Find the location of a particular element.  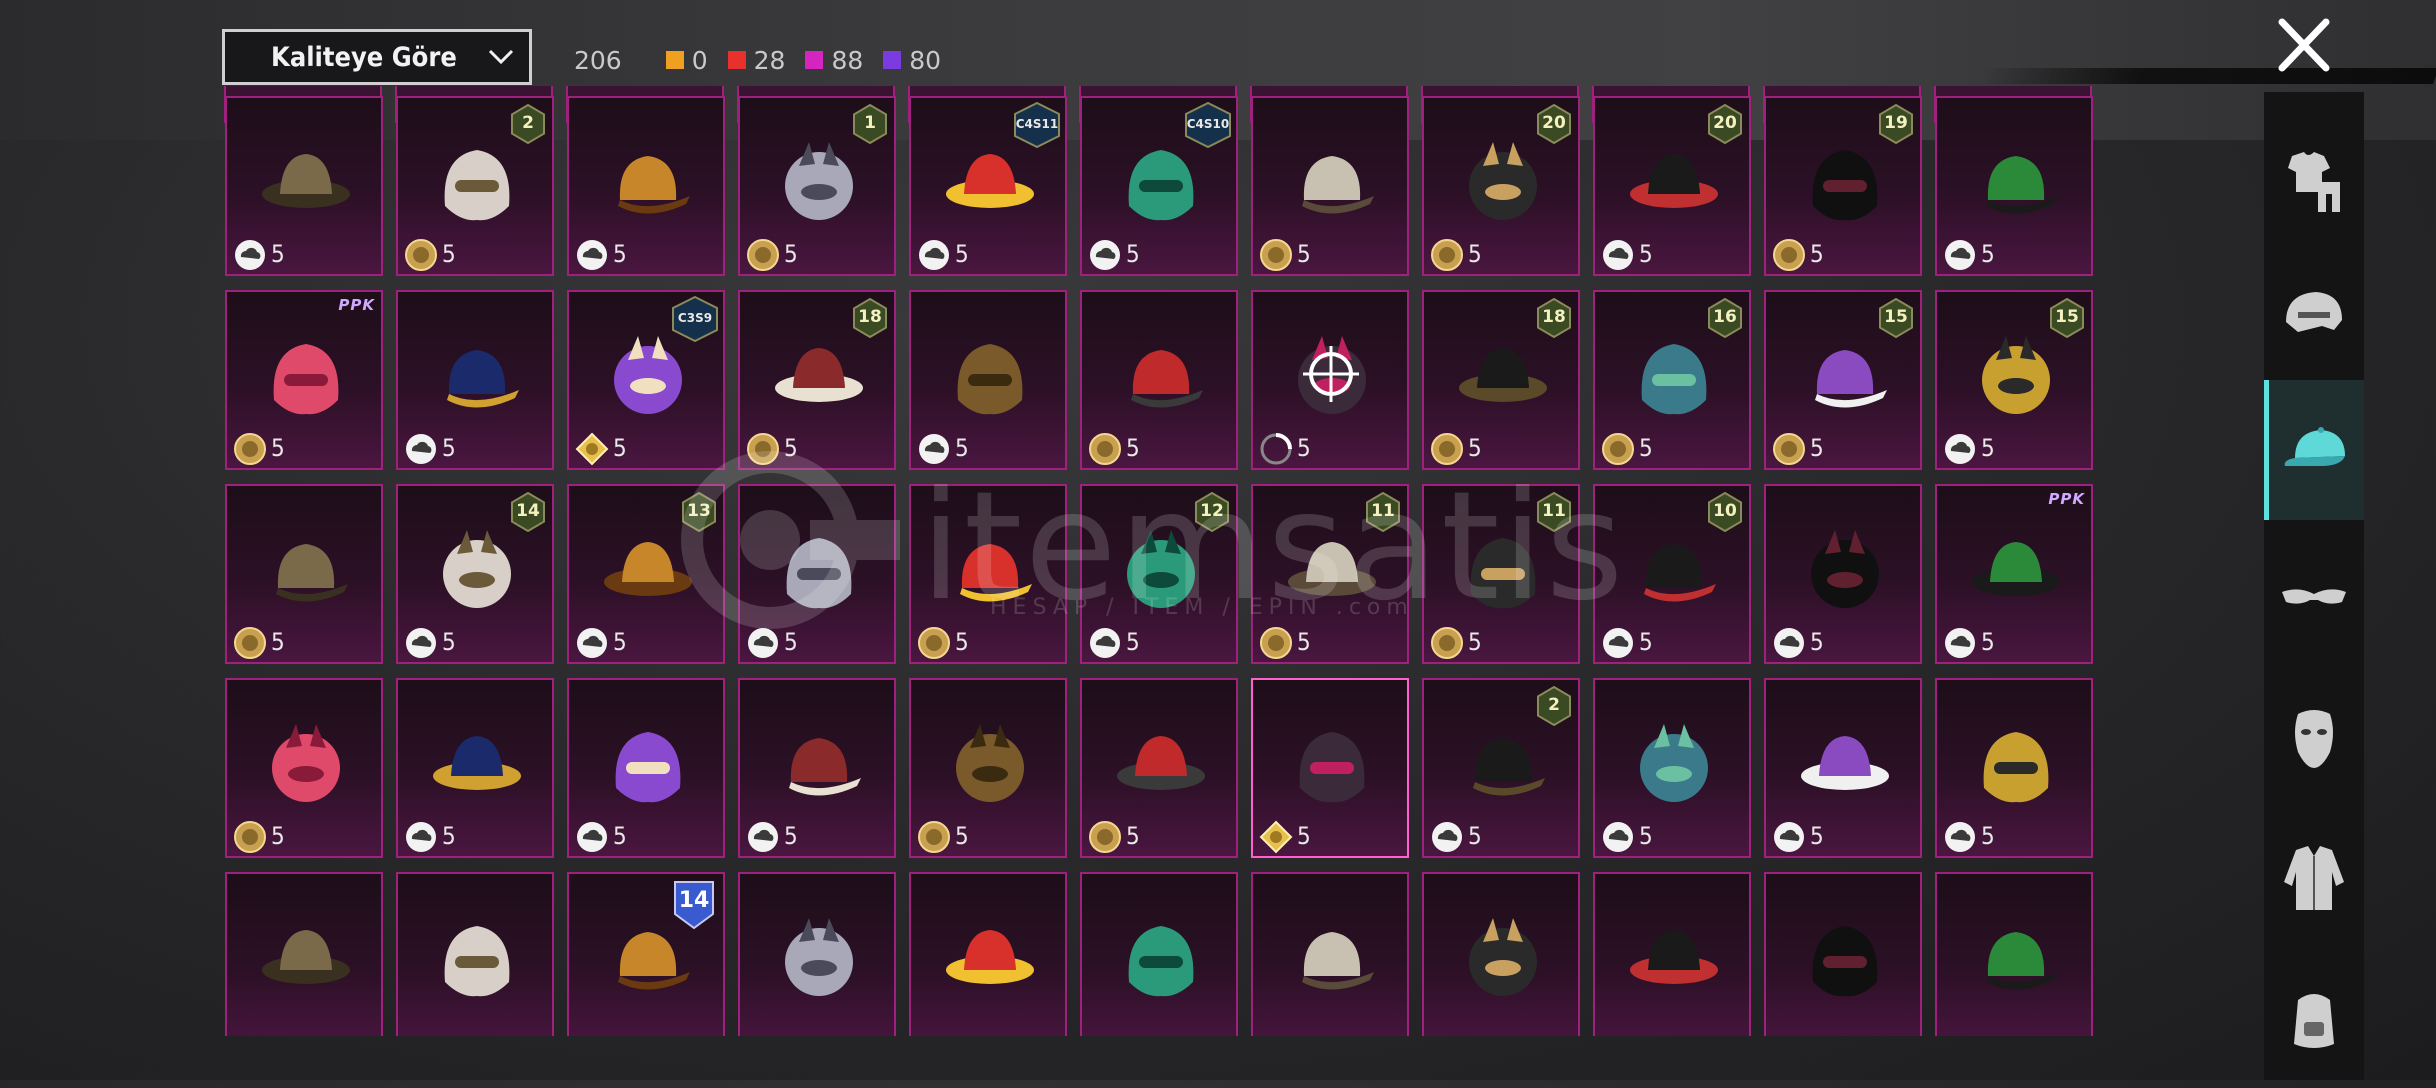

yellow-tiger-helmet-icon is located at coordinates (306, 763).